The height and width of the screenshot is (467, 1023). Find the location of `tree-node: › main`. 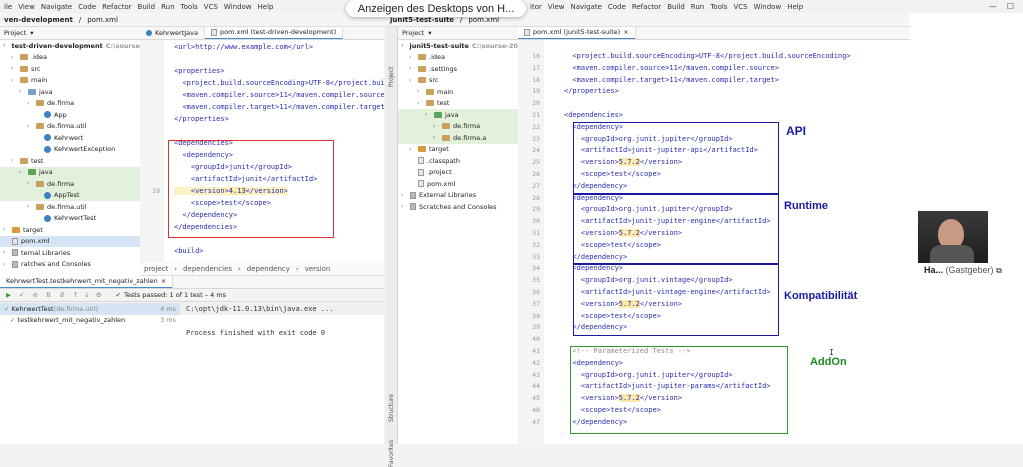

tree-node: › main is located at coordinates (458, 92).